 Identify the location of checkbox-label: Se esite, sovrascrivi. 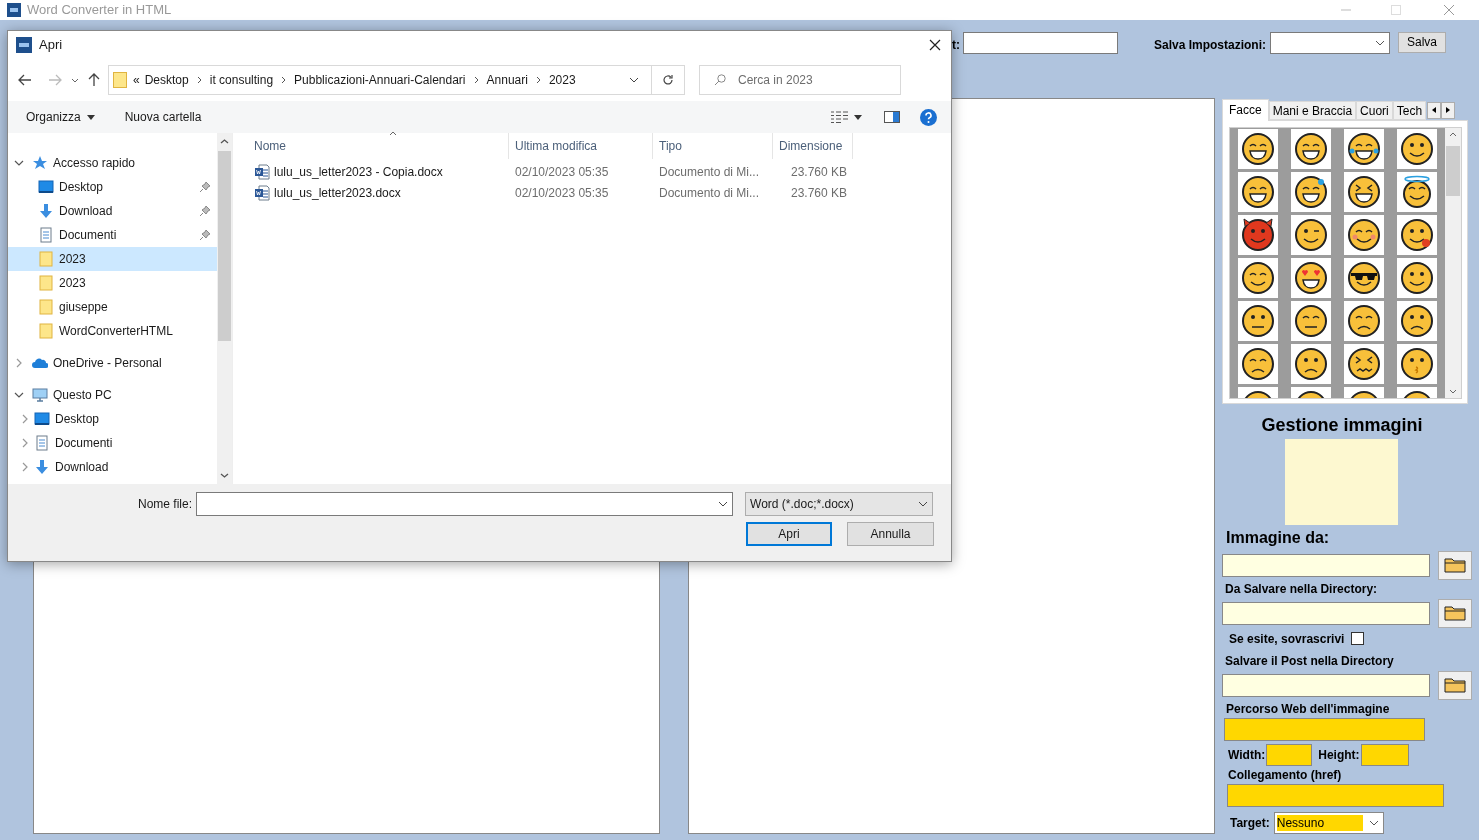
(1287, 639).